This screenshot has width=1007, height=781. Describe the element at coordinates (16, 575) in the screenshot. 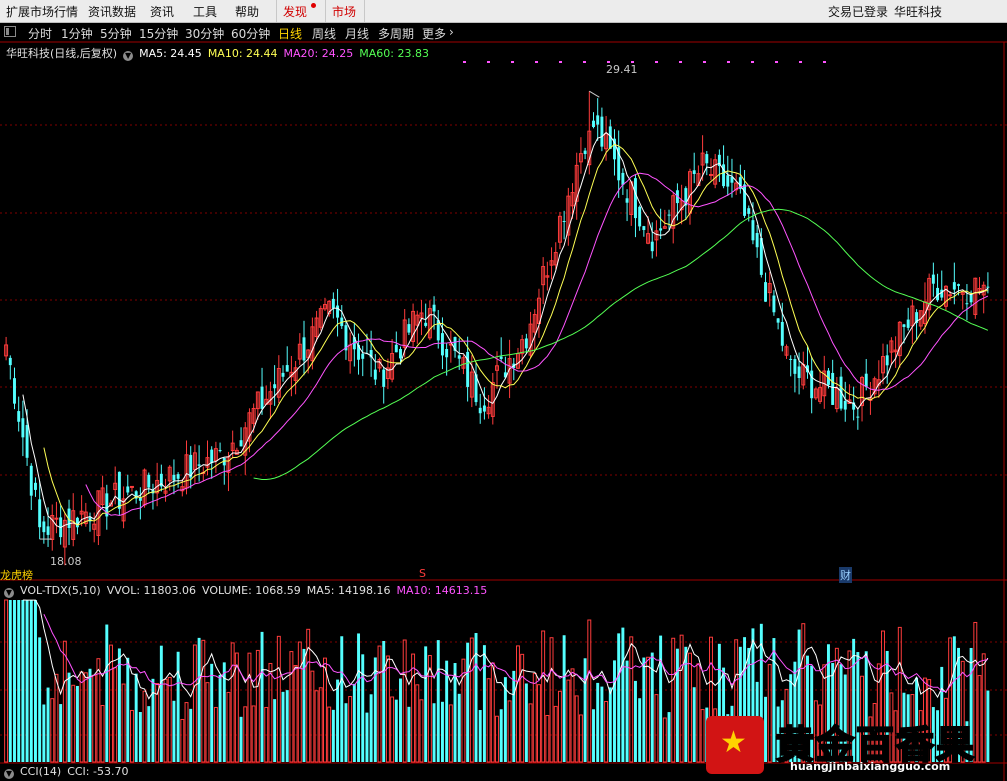

I see `lhb-marker: 龙虎榜` at that location.